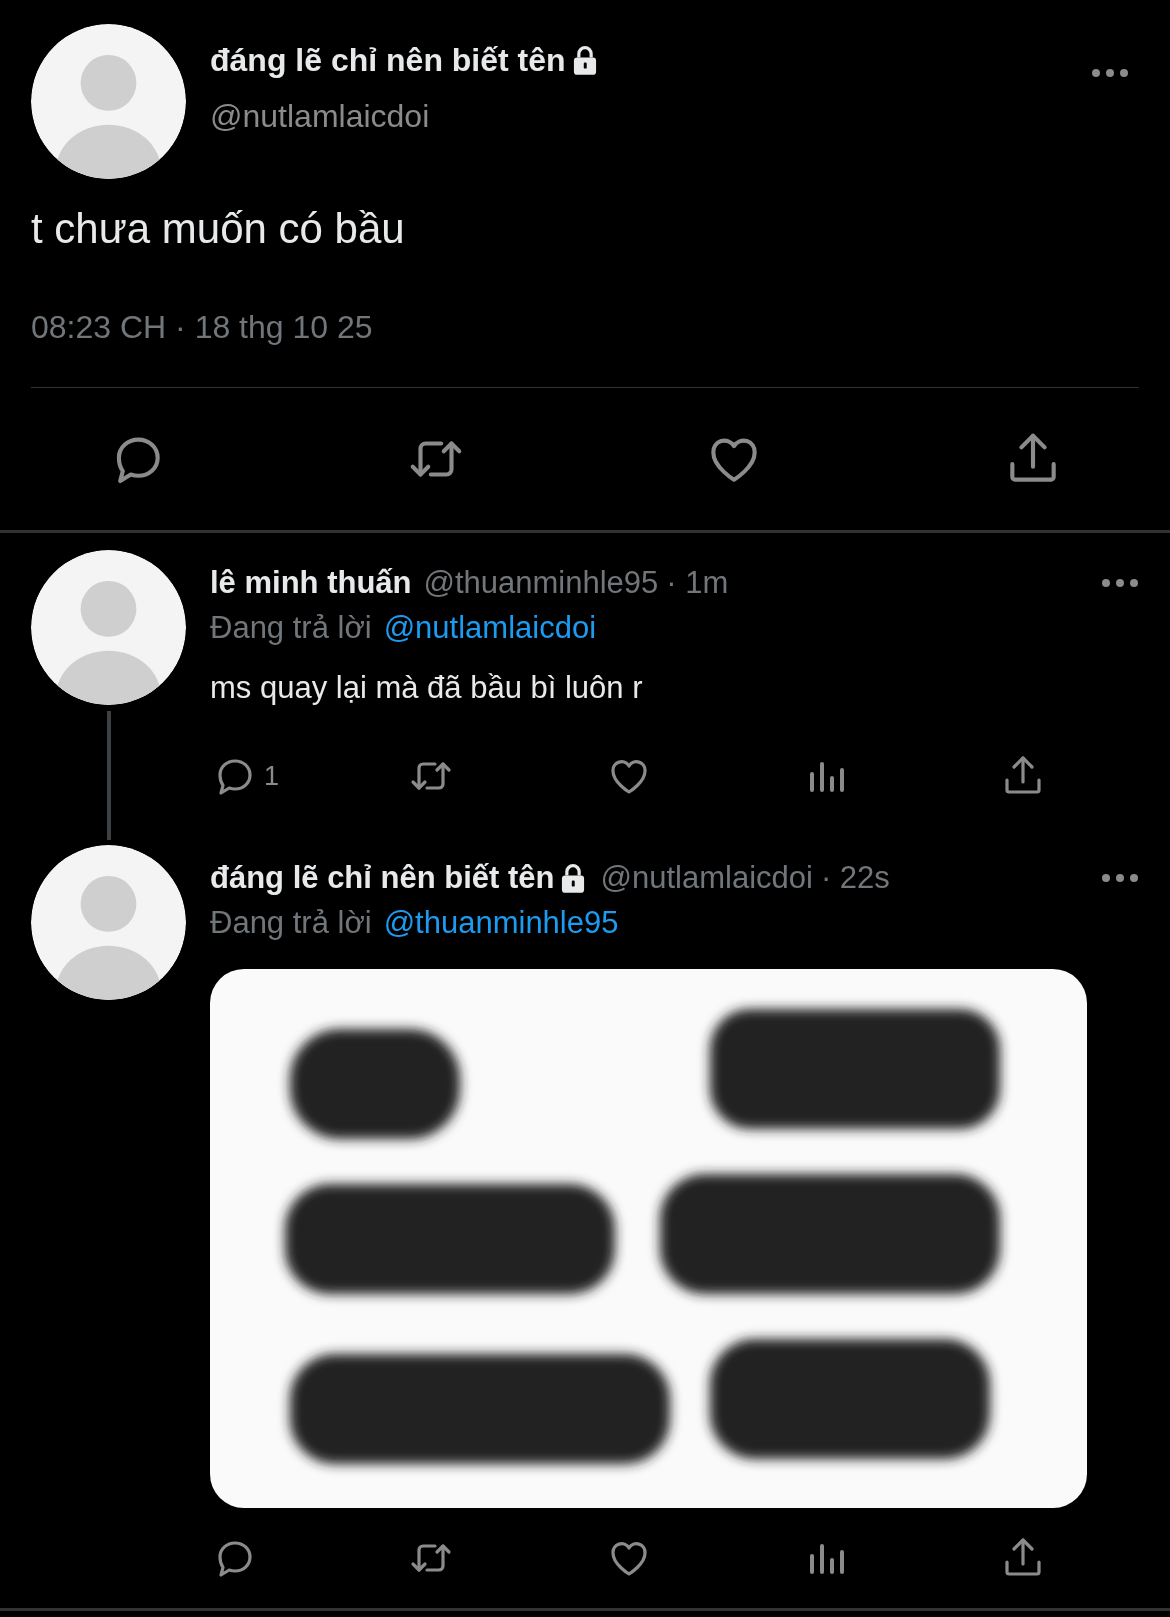 The width and height of the screenshot is (1170, 1617). Describe the element at coordinates (855, 877) in the screenshot. I see `post-time: · 22s` at that location.